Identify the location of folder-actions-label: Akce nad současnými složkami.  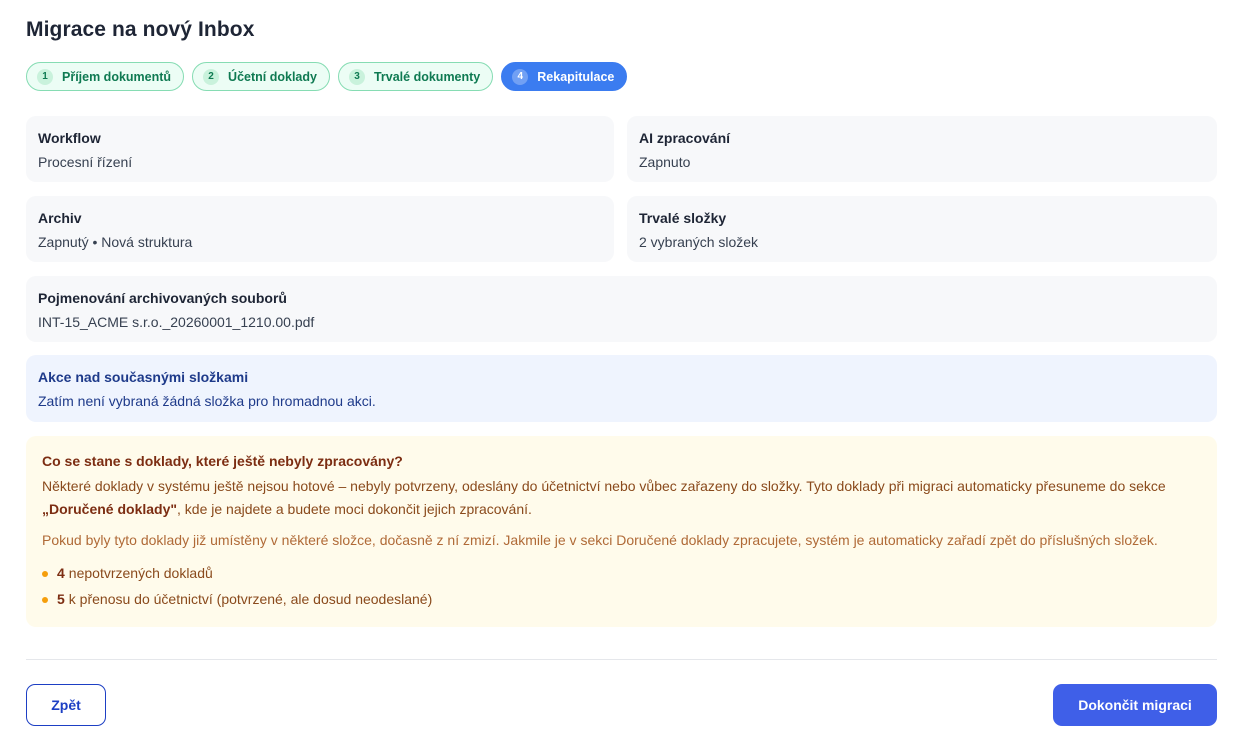
(143, 377).